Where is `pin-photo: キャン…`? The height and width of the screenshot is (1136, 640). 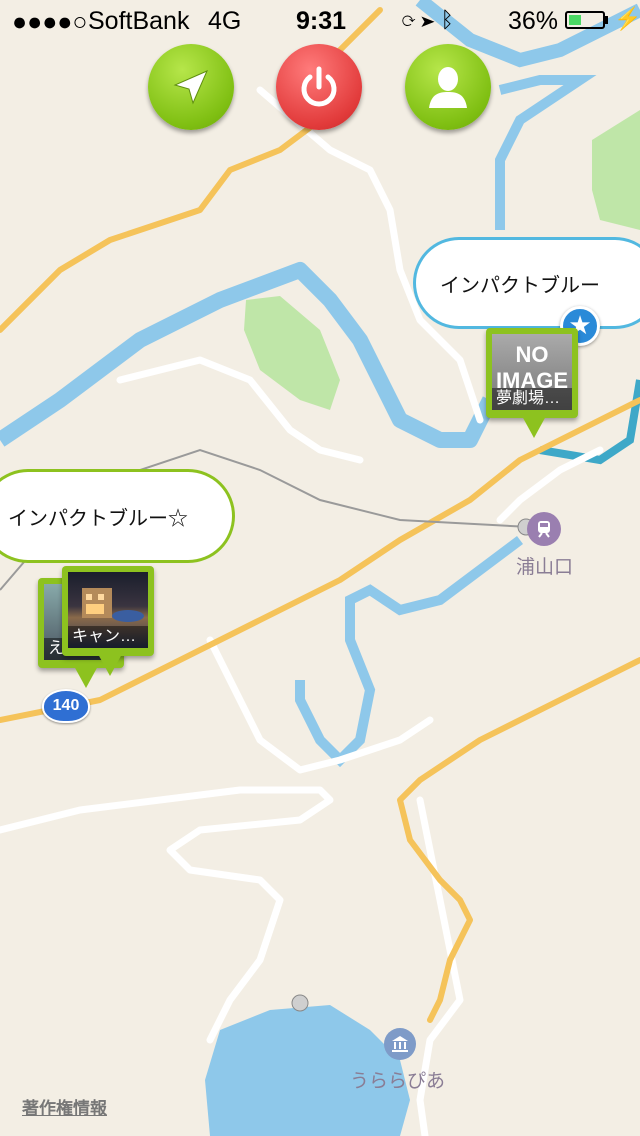 pin-photo: キャン… is located at coordinates (108, 610).